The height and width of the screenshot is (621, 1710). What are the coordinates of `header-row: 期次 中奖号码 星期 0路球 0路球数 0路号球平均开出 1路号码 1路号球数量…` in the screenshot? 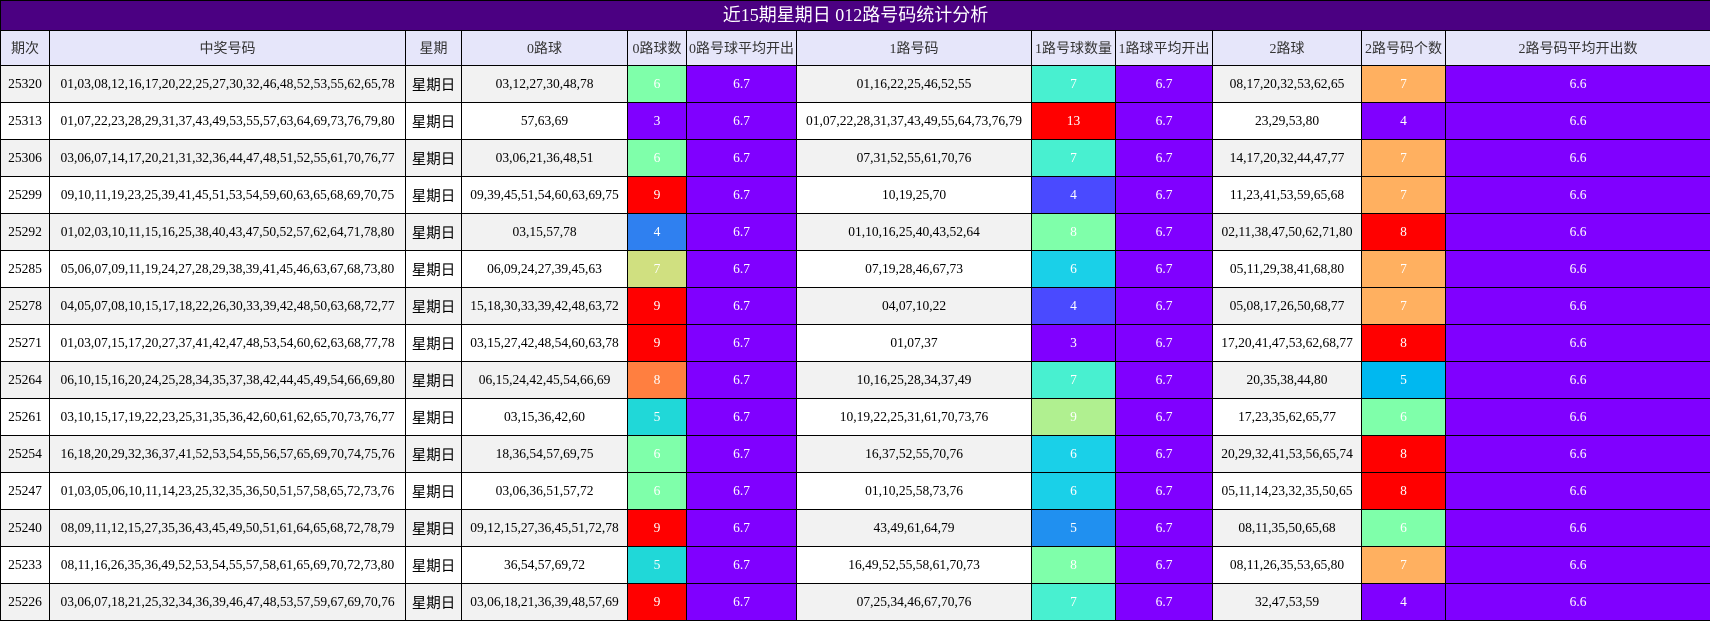 It's located at (855, 48).